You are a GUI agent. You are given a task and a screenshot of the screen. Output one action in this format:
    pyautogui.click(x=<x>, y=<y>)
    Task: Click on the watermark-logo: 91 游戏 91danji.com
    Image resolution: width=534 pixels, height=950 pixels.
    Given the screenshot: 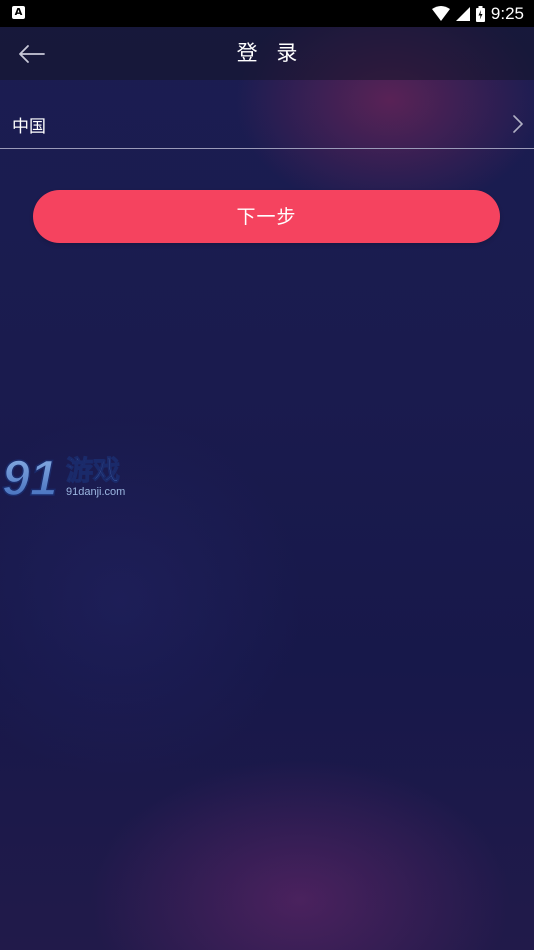 What is the action you would take?
    pyautogui.click(x=63, y=476)
    